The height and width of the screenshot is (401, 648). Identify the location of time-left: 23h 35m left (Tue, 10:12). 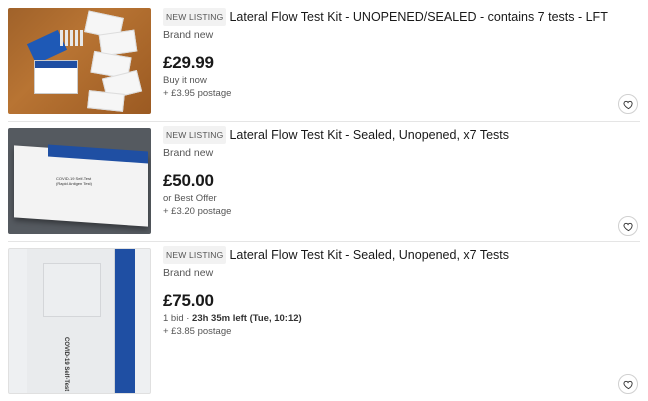
(247, 318).